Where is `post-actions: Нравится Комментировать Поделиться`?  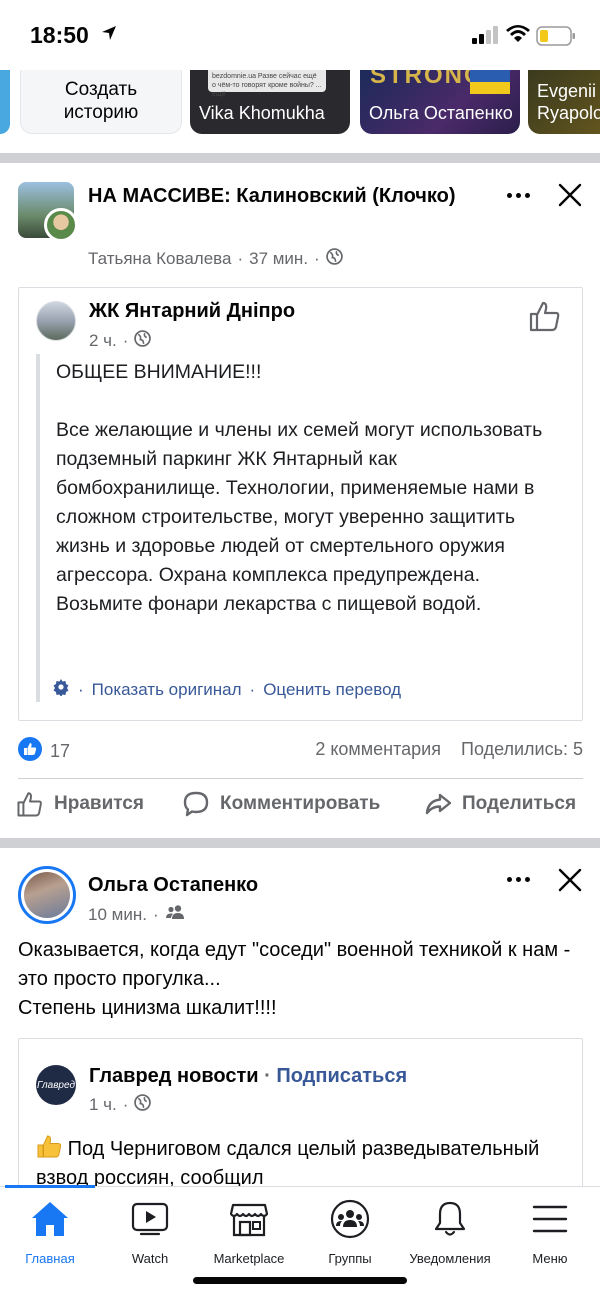 post-actions: Нравится Комментировать Поделиться is located at coordinates (300, 810).